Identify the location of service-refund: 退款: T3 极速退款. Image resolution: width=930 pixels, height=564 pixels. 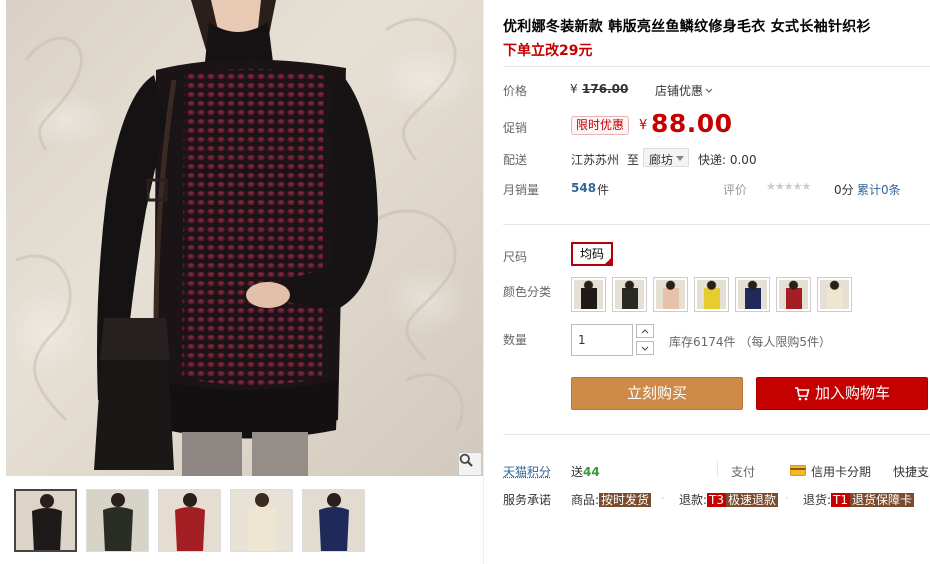
(729, 499).